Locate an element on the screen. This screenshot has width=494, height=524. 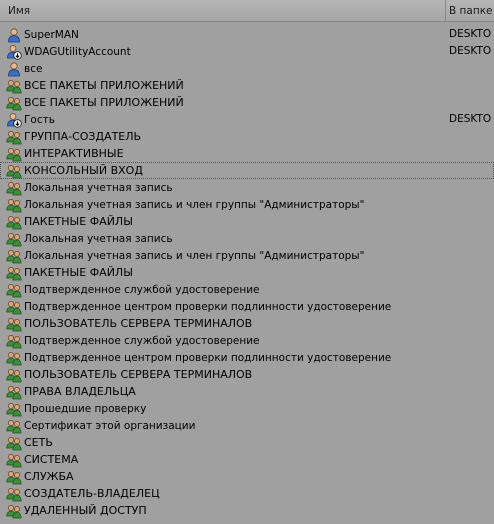
column-header-folder: В папке is located at coordinates (470, 10).